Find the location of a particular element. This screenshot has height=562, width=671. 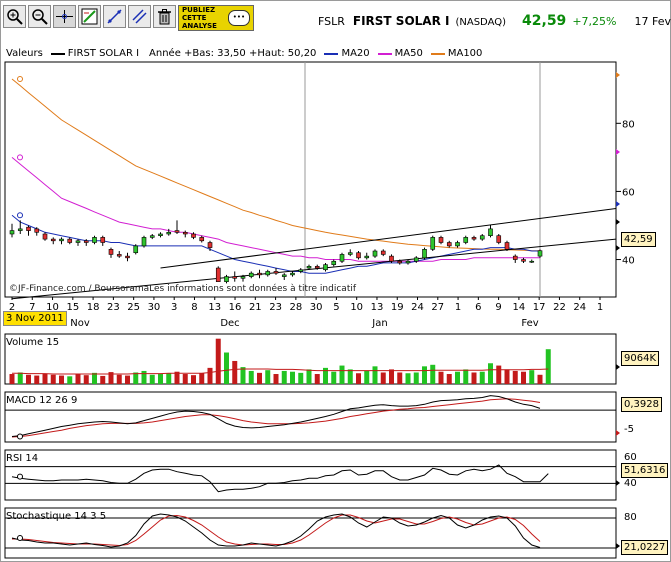

x-axis-day-label: 16 is located at coordinates (235, 307).